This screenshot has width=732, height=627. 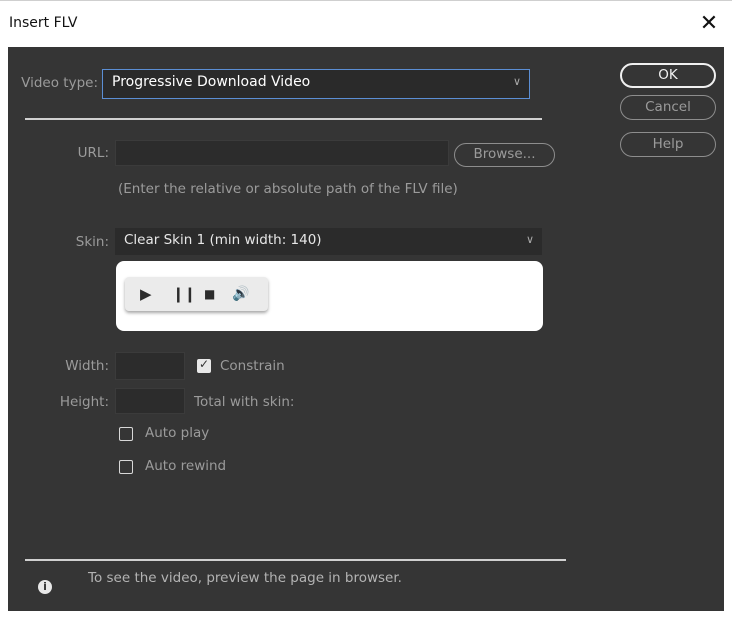 What do you see at coordinates (252, 366) in the screenshot?
I see `constrain-label: Constrain` at bounding box center [252, 366].